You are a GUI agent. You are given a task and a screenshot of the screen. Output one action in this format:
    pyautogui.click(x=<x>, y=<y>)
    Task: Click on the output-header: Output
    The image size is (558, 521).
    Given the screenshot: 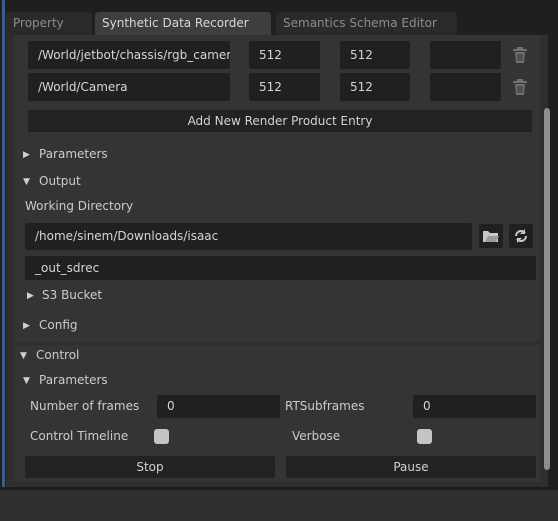 What is the action you would take?
    pyautogui.click(x=60, y=181)
    